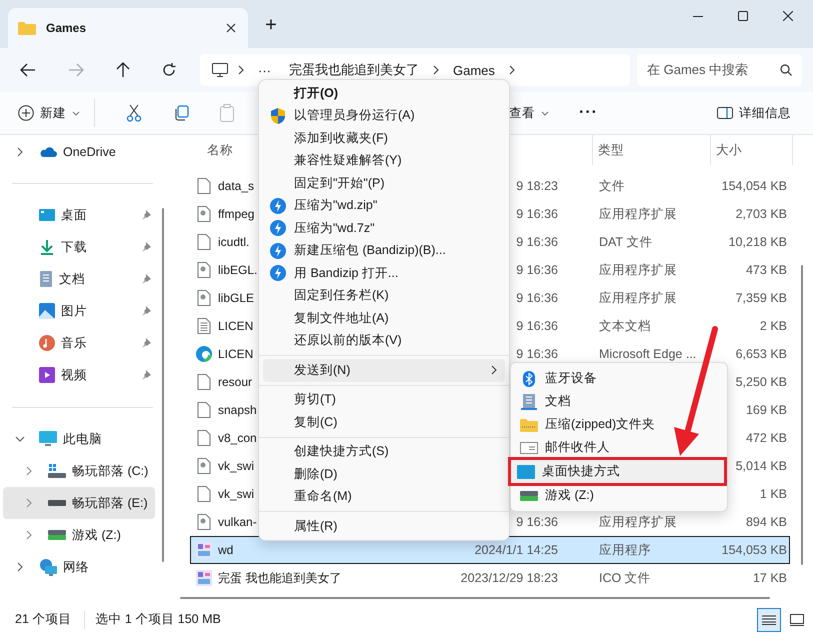  Describe the element at coordinates (43, 619) in the screenshot. I see `item-count: 21 个项目` at that location.